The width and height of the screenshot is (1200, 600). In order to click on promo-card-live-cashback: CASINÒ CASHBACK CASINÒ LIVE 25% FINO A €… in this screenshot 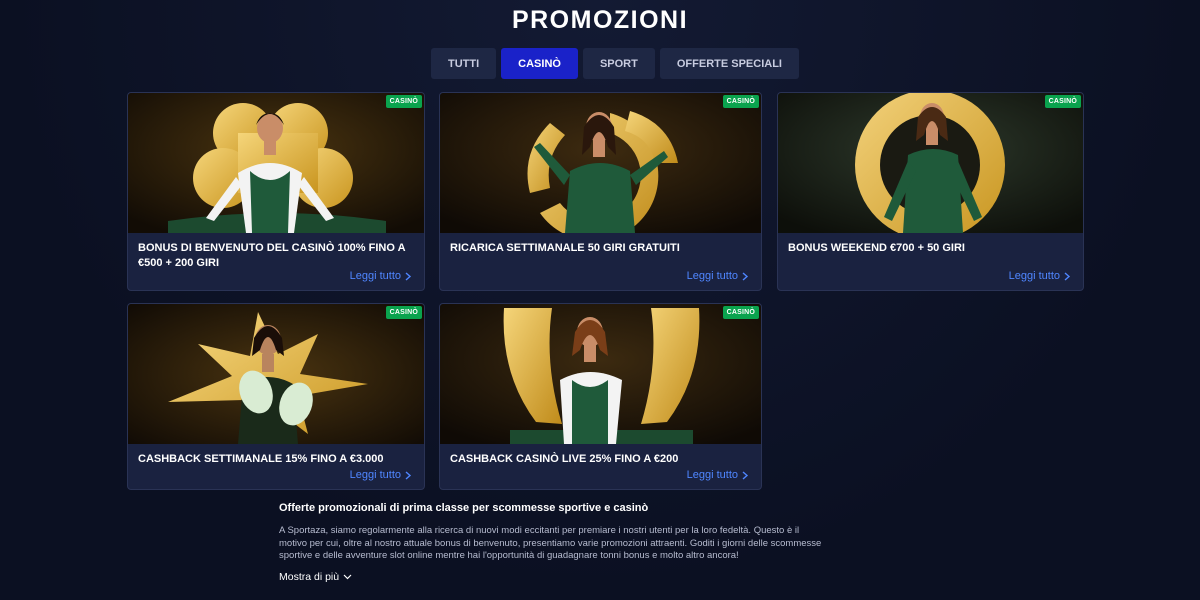, I will do `click(600, 396)`.